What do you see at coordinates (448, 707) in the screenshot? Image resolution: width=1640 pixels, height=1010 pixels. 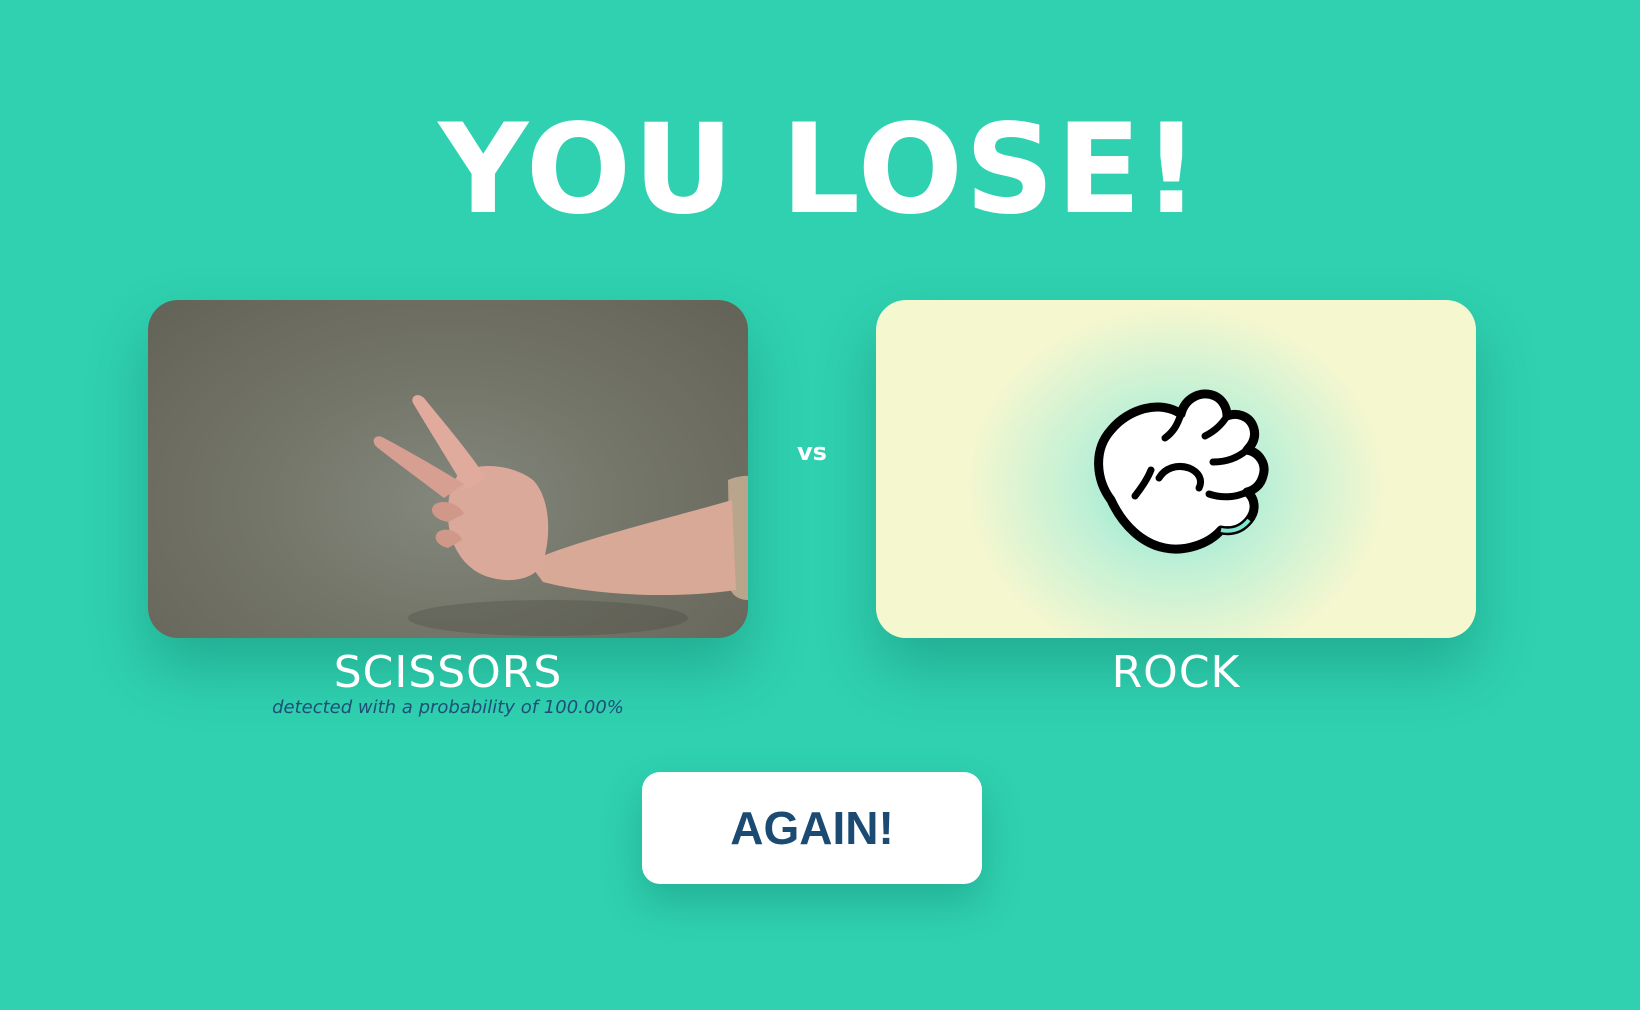 I see `detection-probability-text: detected with a probability of 100.00%` at bounding box center [448, 707].